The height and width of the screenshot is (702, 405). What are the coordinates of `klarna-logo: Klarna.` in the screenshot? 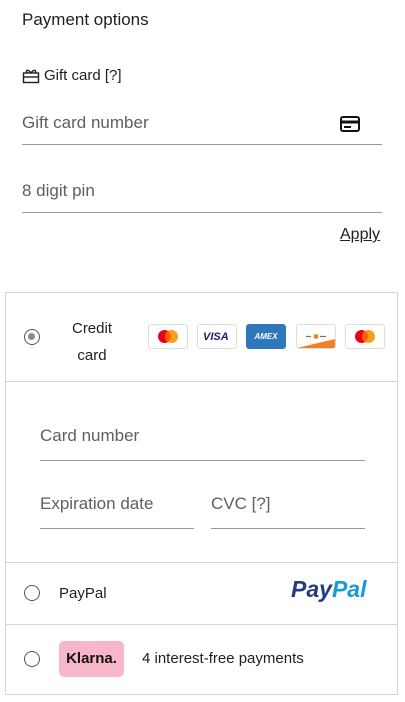 It's located at (91, 659).